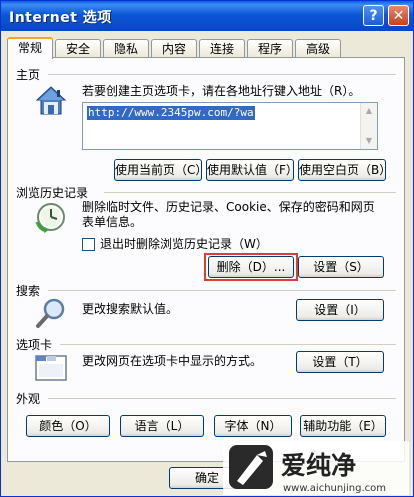  What do you see at coordinates (369, 141) in the screenshot?
I see `scroll-down-icon: ▼` at bounding box center [369, 141].